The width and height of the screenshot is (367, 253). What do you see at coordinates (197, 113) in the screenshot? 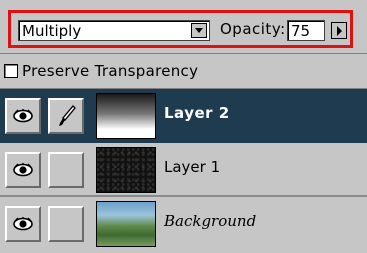
I see `layer-name: Layer 2` at bounding box center [197, 113].